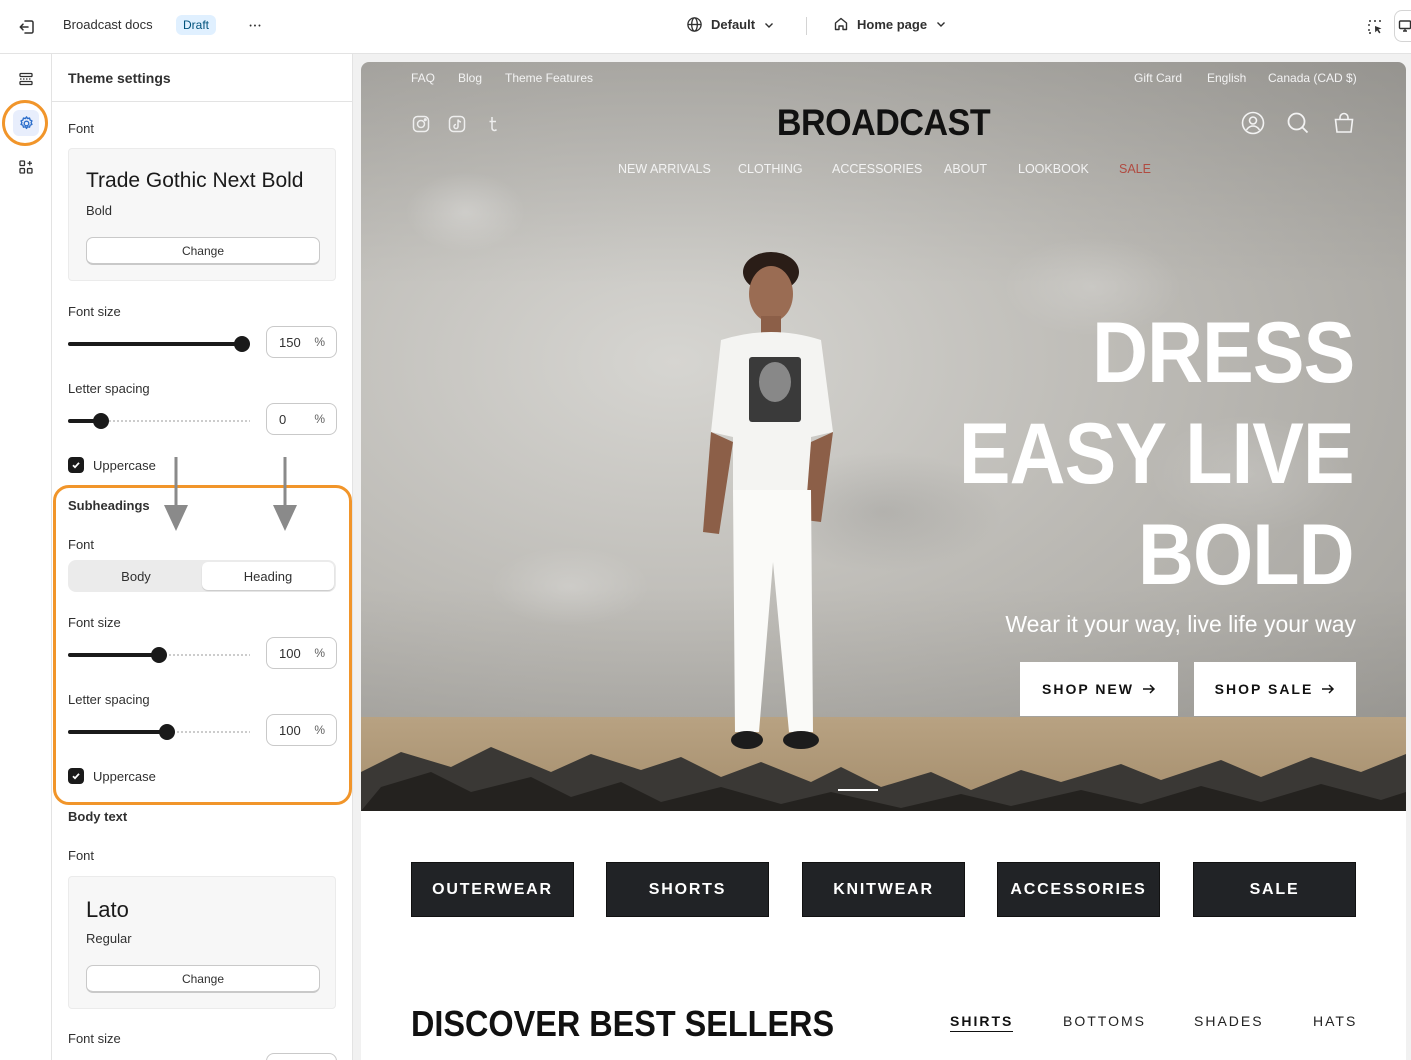  I want to click on util-link-theme-features: Theme Features, so click(549, 78).